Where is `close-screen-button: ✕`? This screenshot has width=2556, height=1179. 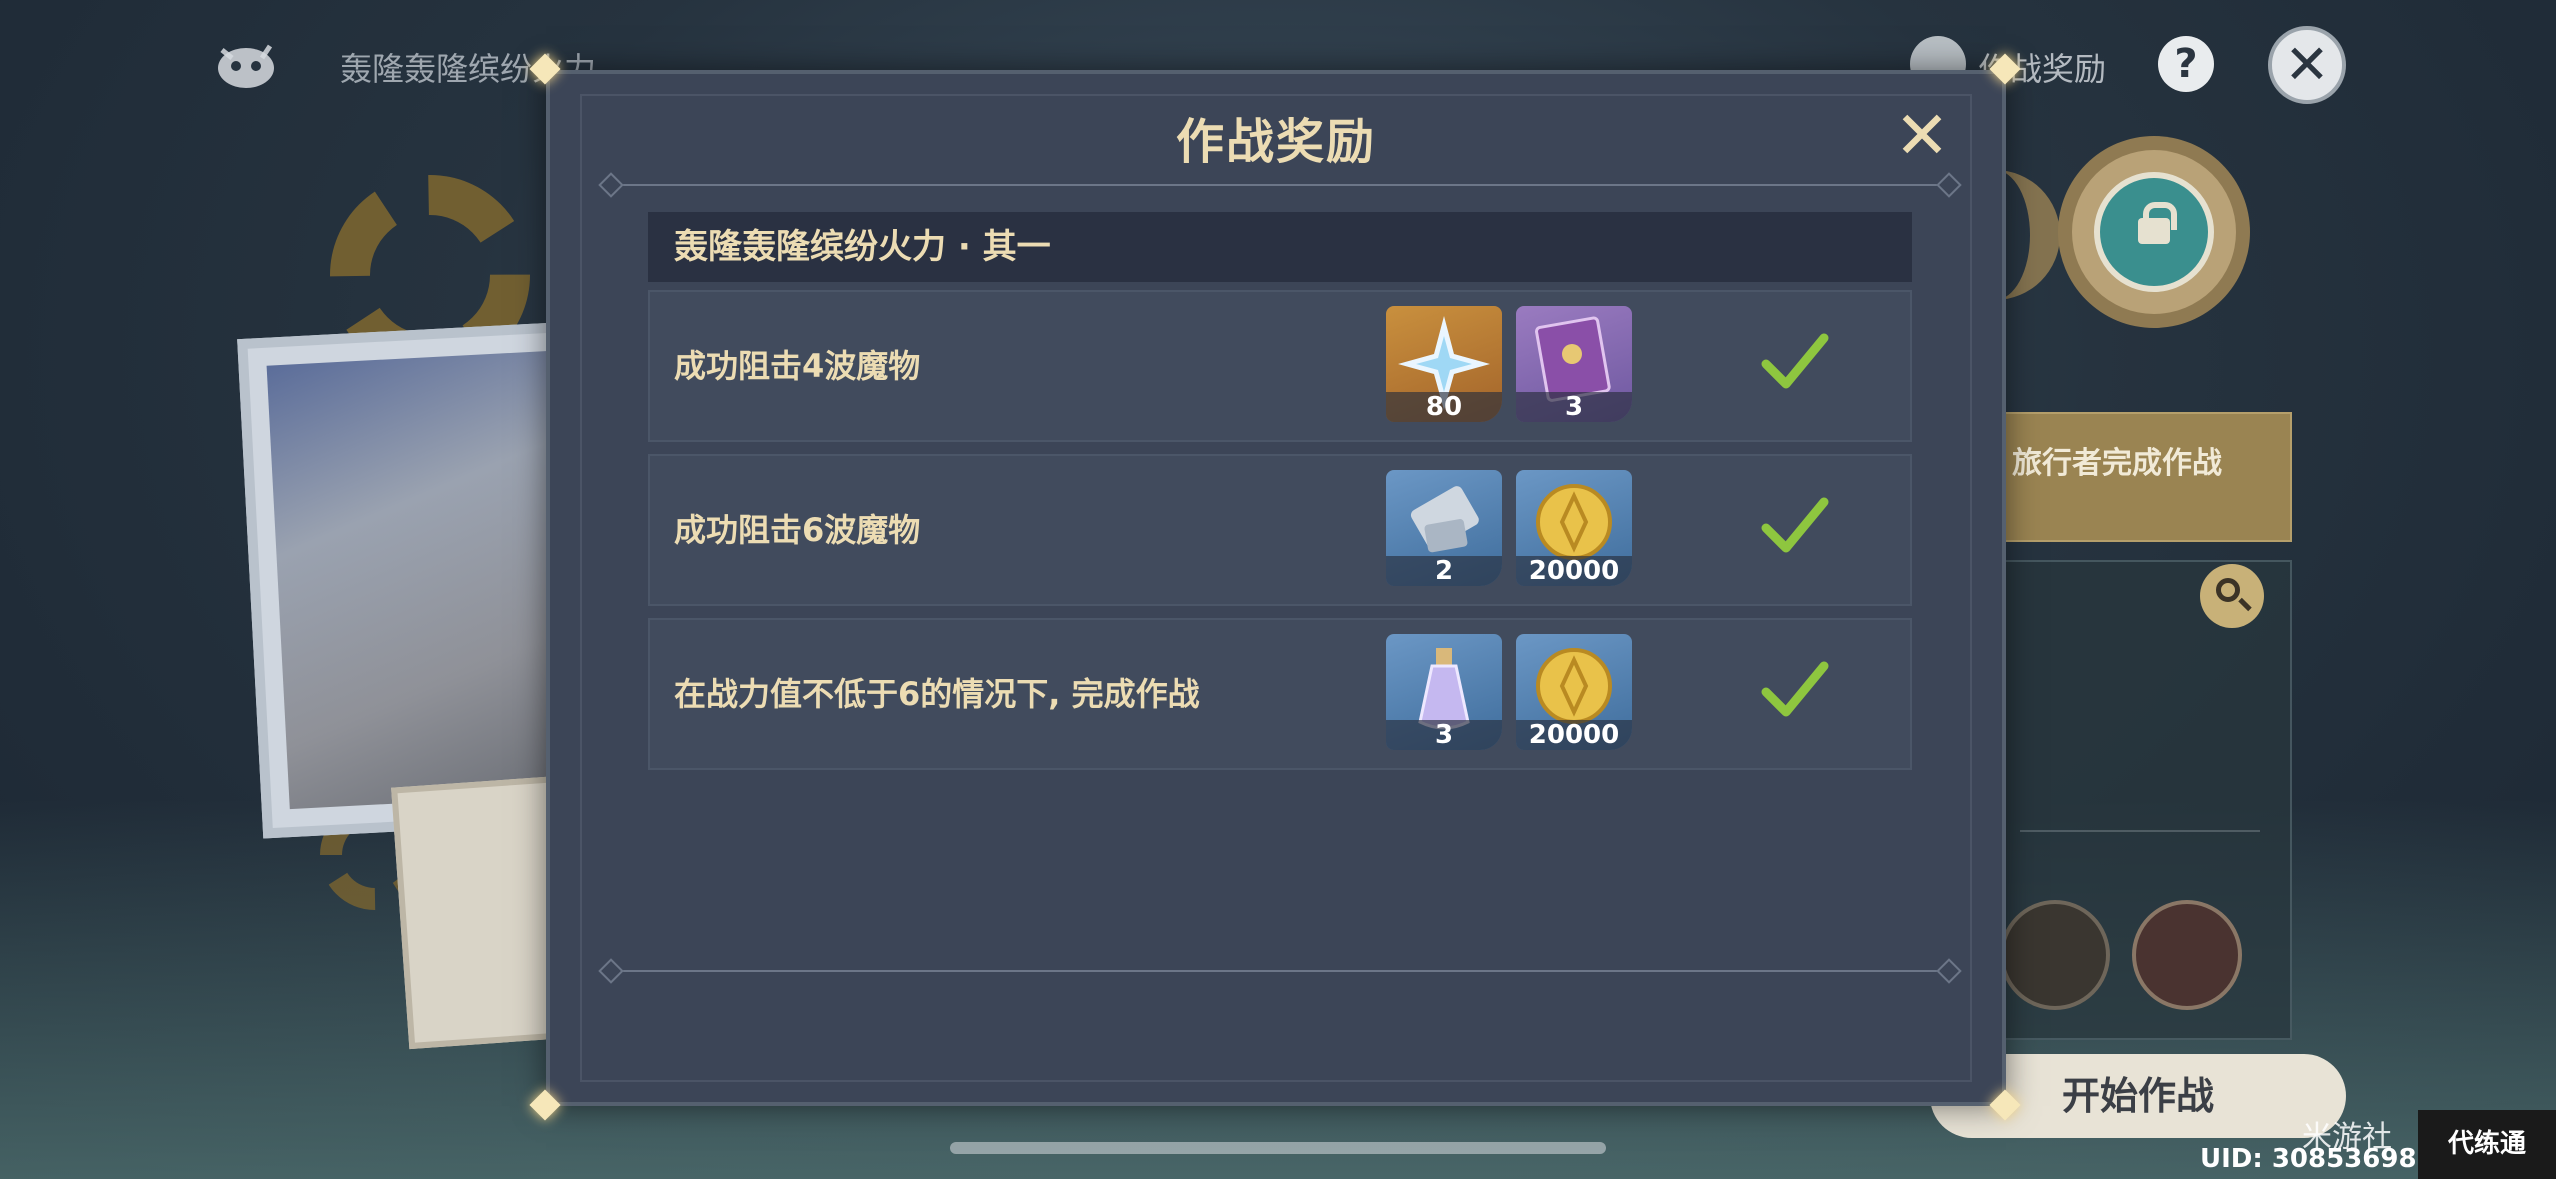
close-screen-button: ✕ is located at coordinates (2307, 65).